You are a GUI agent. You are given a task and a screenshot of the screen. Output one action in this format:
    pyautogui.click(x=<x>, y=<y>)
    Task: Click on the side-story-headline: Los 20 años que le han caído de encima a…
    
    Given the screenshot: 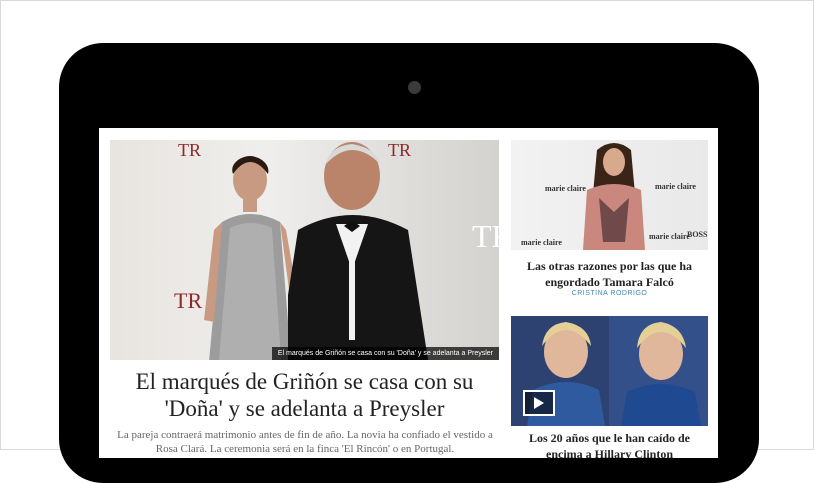 What is the action you would take?
    pyautogui.click(x=609, y=444)
    